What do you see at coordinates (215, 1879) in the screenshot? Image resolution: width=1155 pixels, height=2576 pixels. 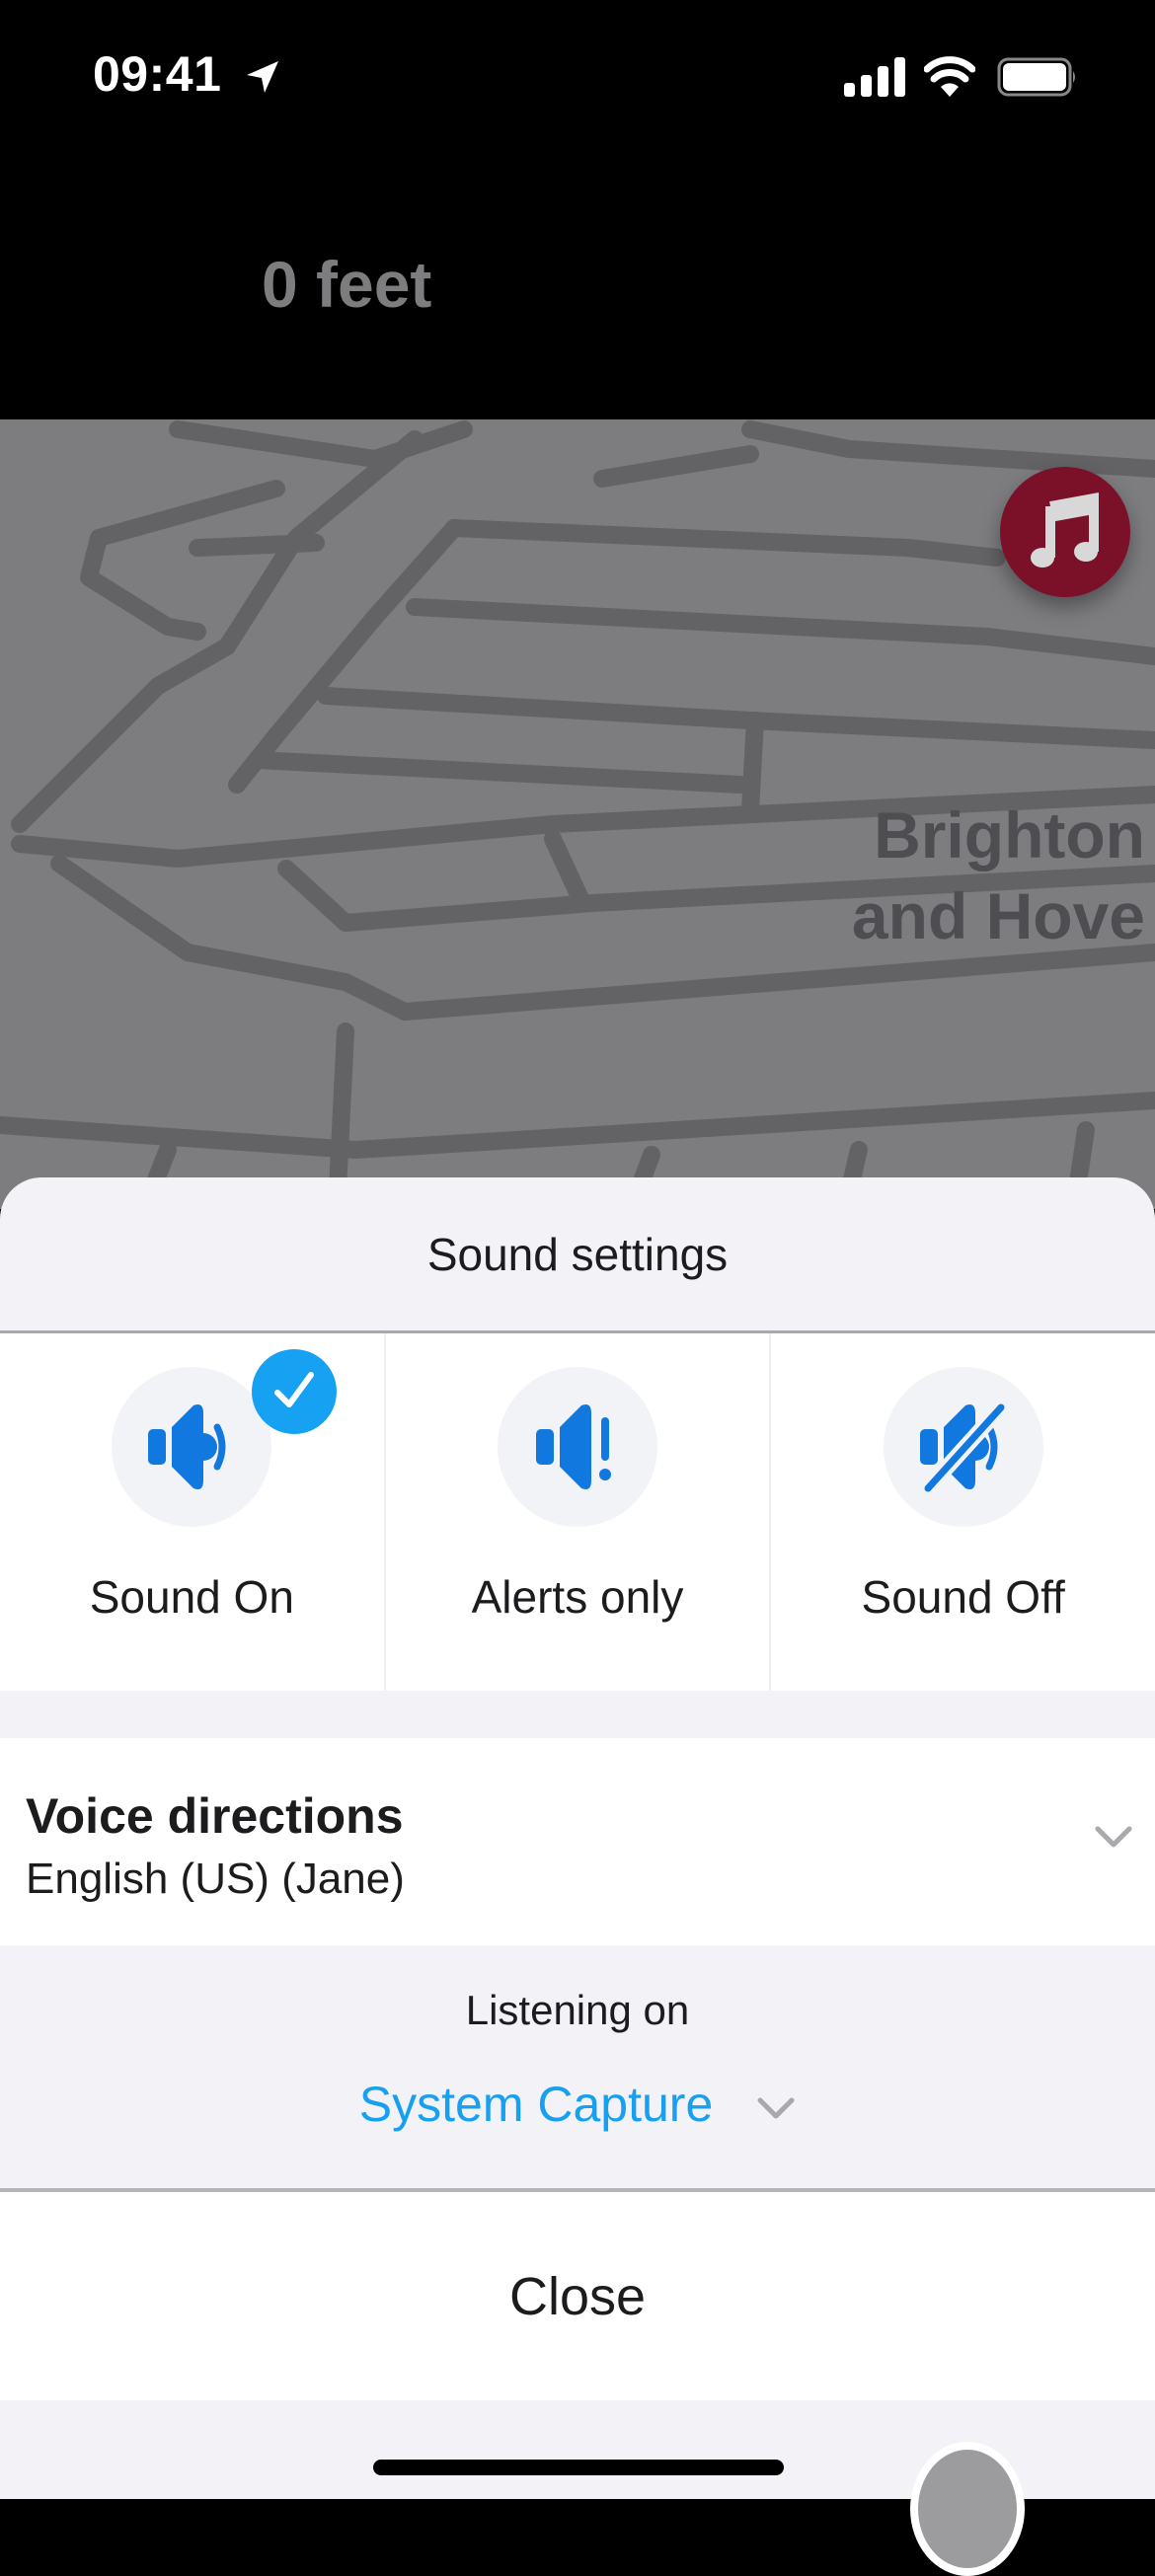 I see `voice-directions-value: English (US) (Jane)` at bounding box center [215, 1879].